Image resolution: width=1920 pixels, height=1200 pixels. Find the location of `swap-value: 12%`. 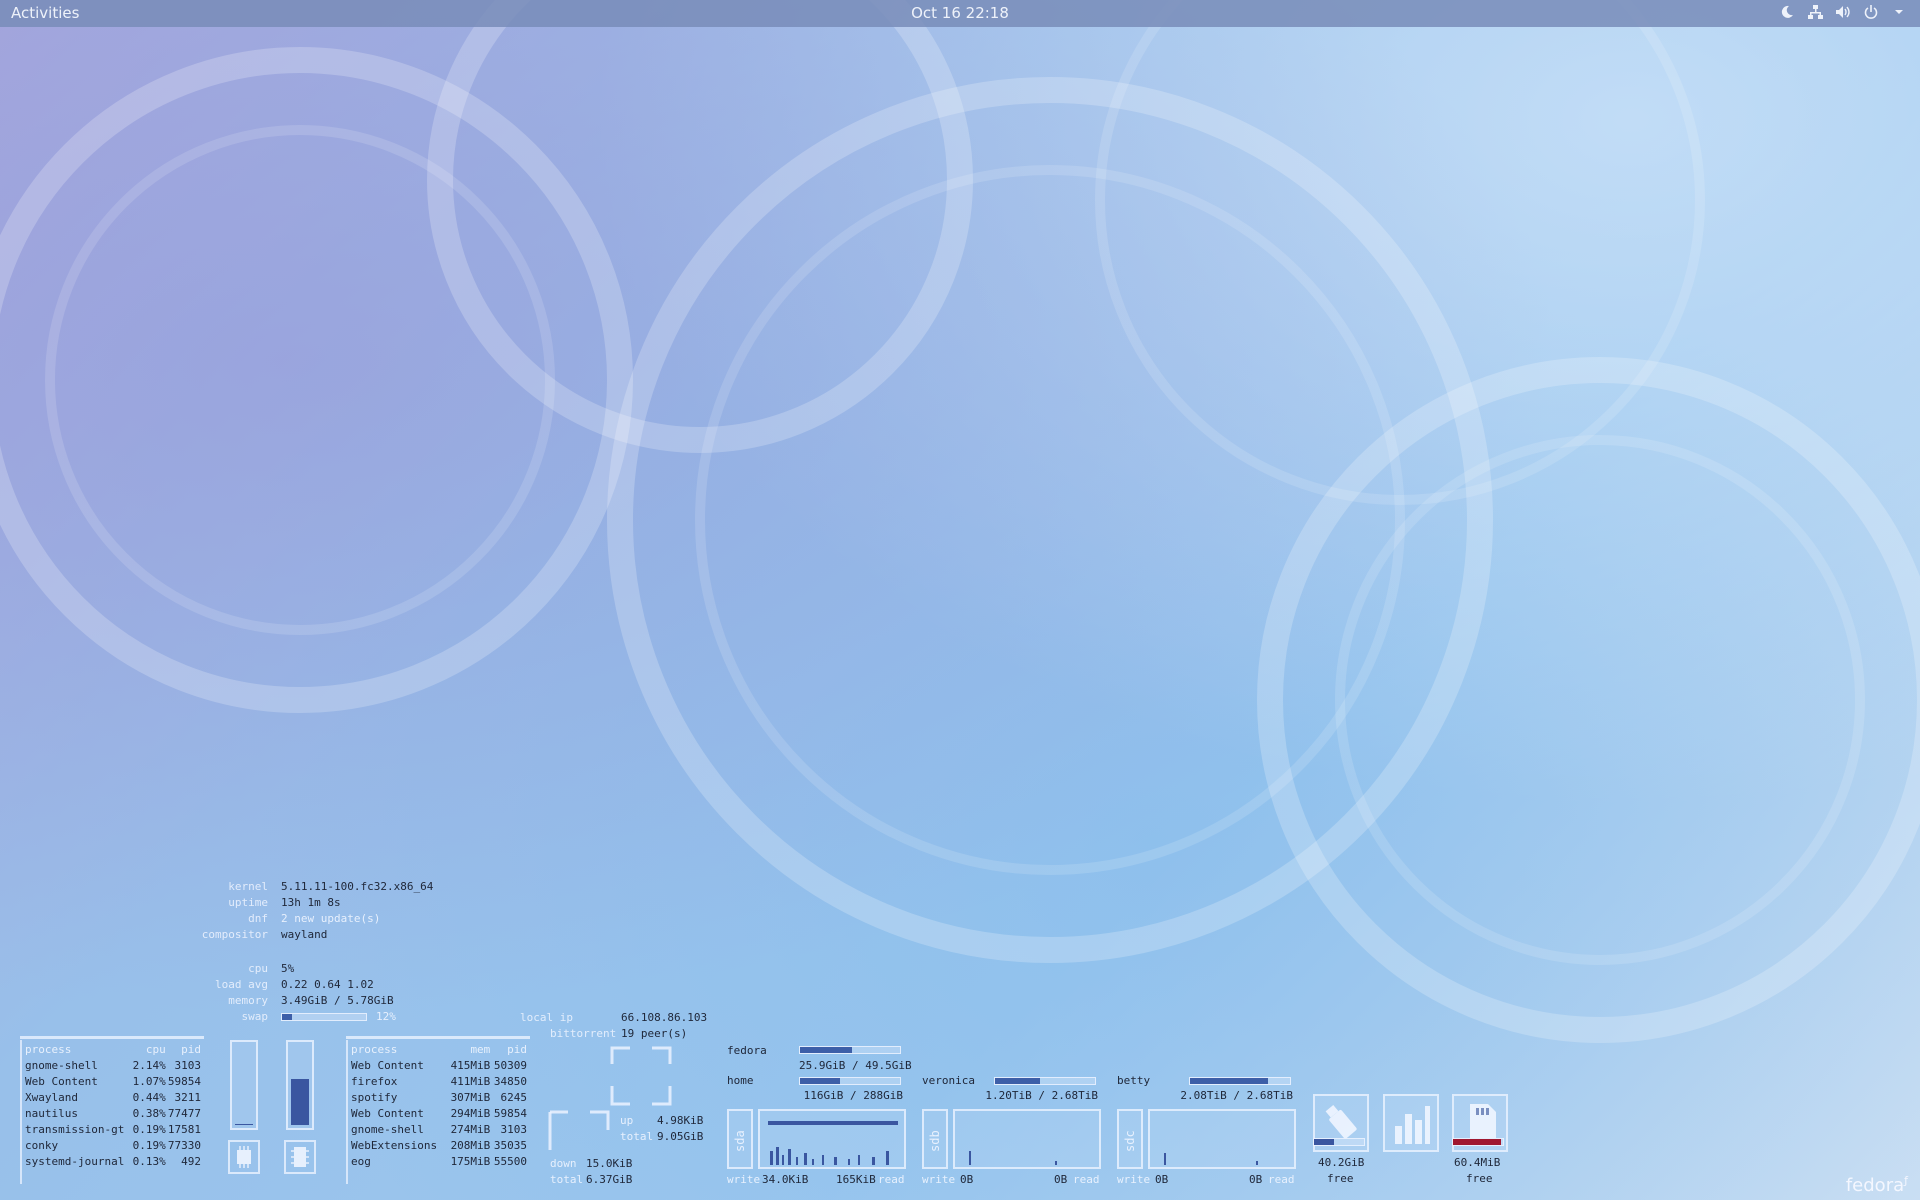

swap-value: 12% is located at coordinates (386, 1016).